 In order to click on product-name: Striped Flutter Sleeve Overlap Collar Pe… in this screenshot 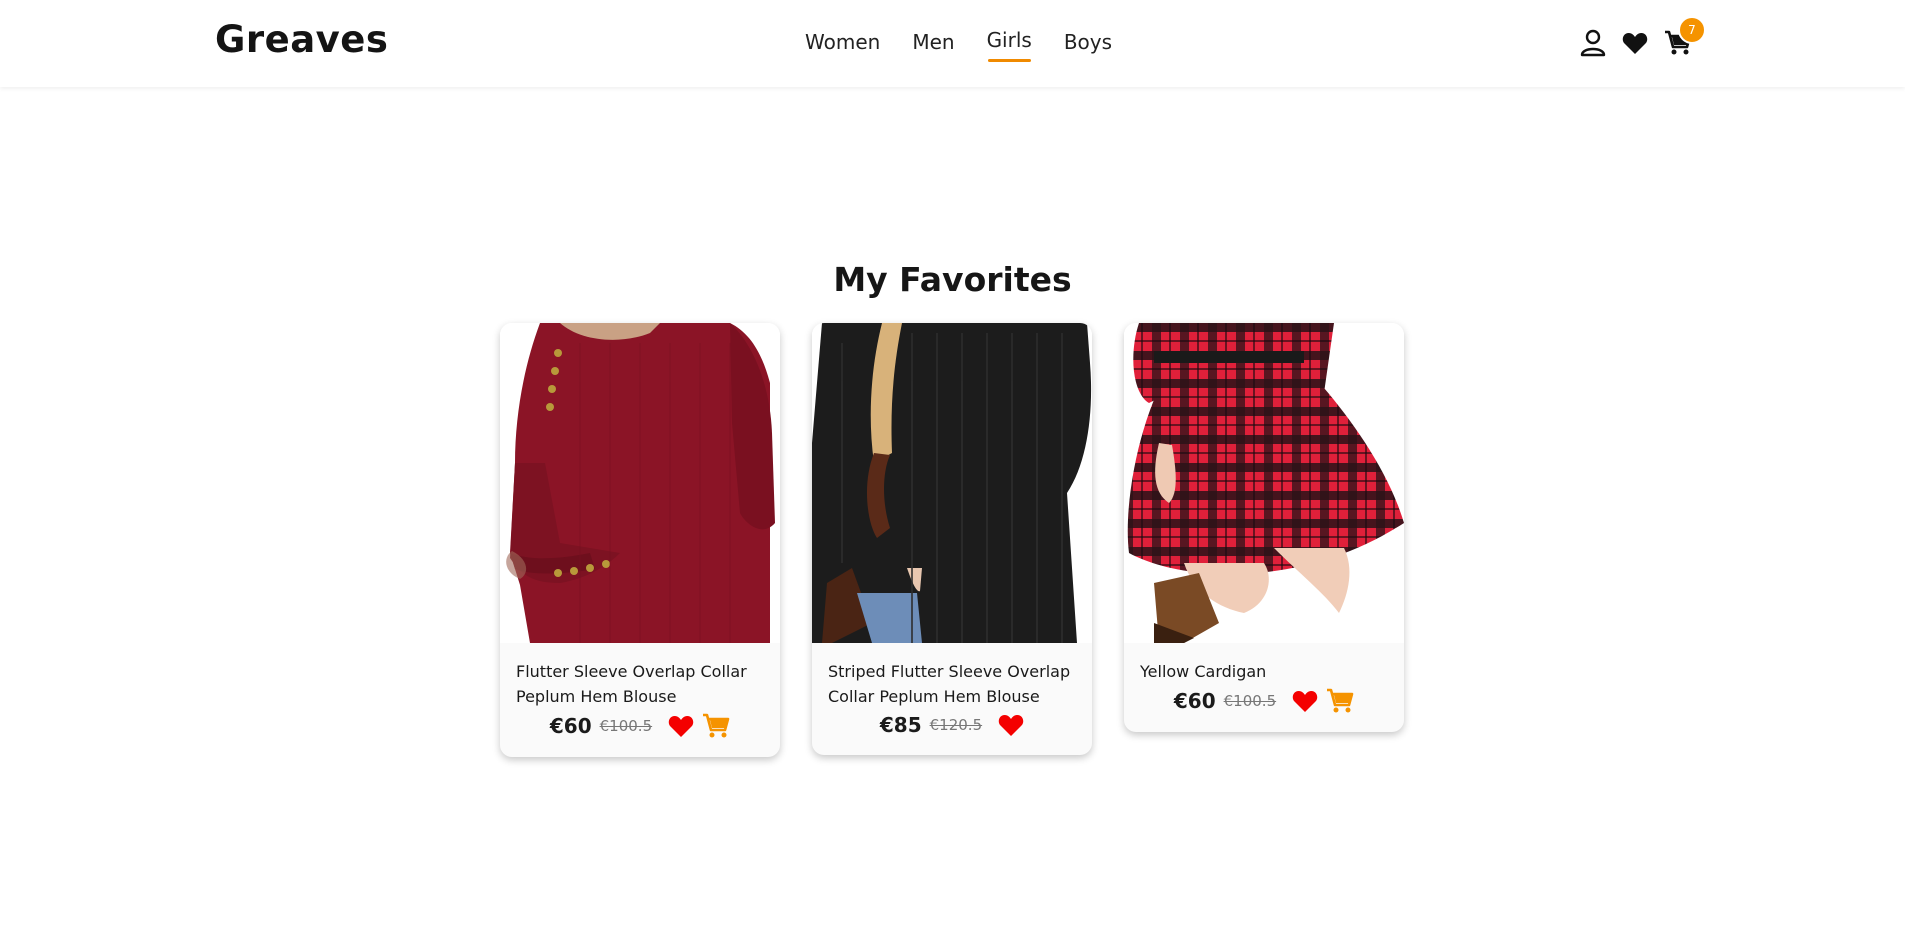, I will do `click(952, 684)`.